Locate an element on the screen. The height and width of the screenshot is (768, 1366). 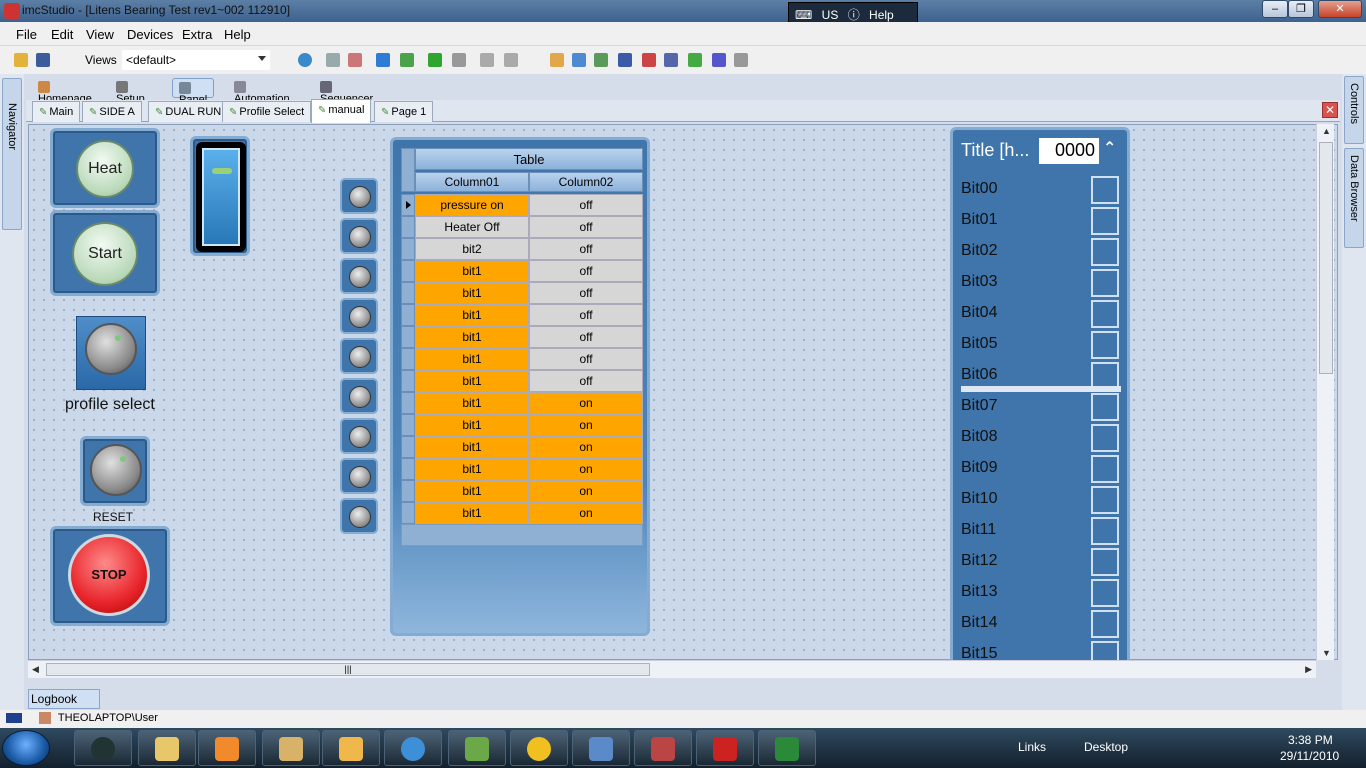
task-app is located at coordinates (291, 748).